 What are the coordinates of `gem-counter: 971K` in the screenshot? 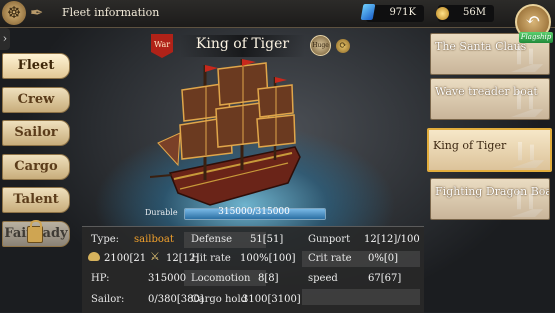 It's located at (392, 13).